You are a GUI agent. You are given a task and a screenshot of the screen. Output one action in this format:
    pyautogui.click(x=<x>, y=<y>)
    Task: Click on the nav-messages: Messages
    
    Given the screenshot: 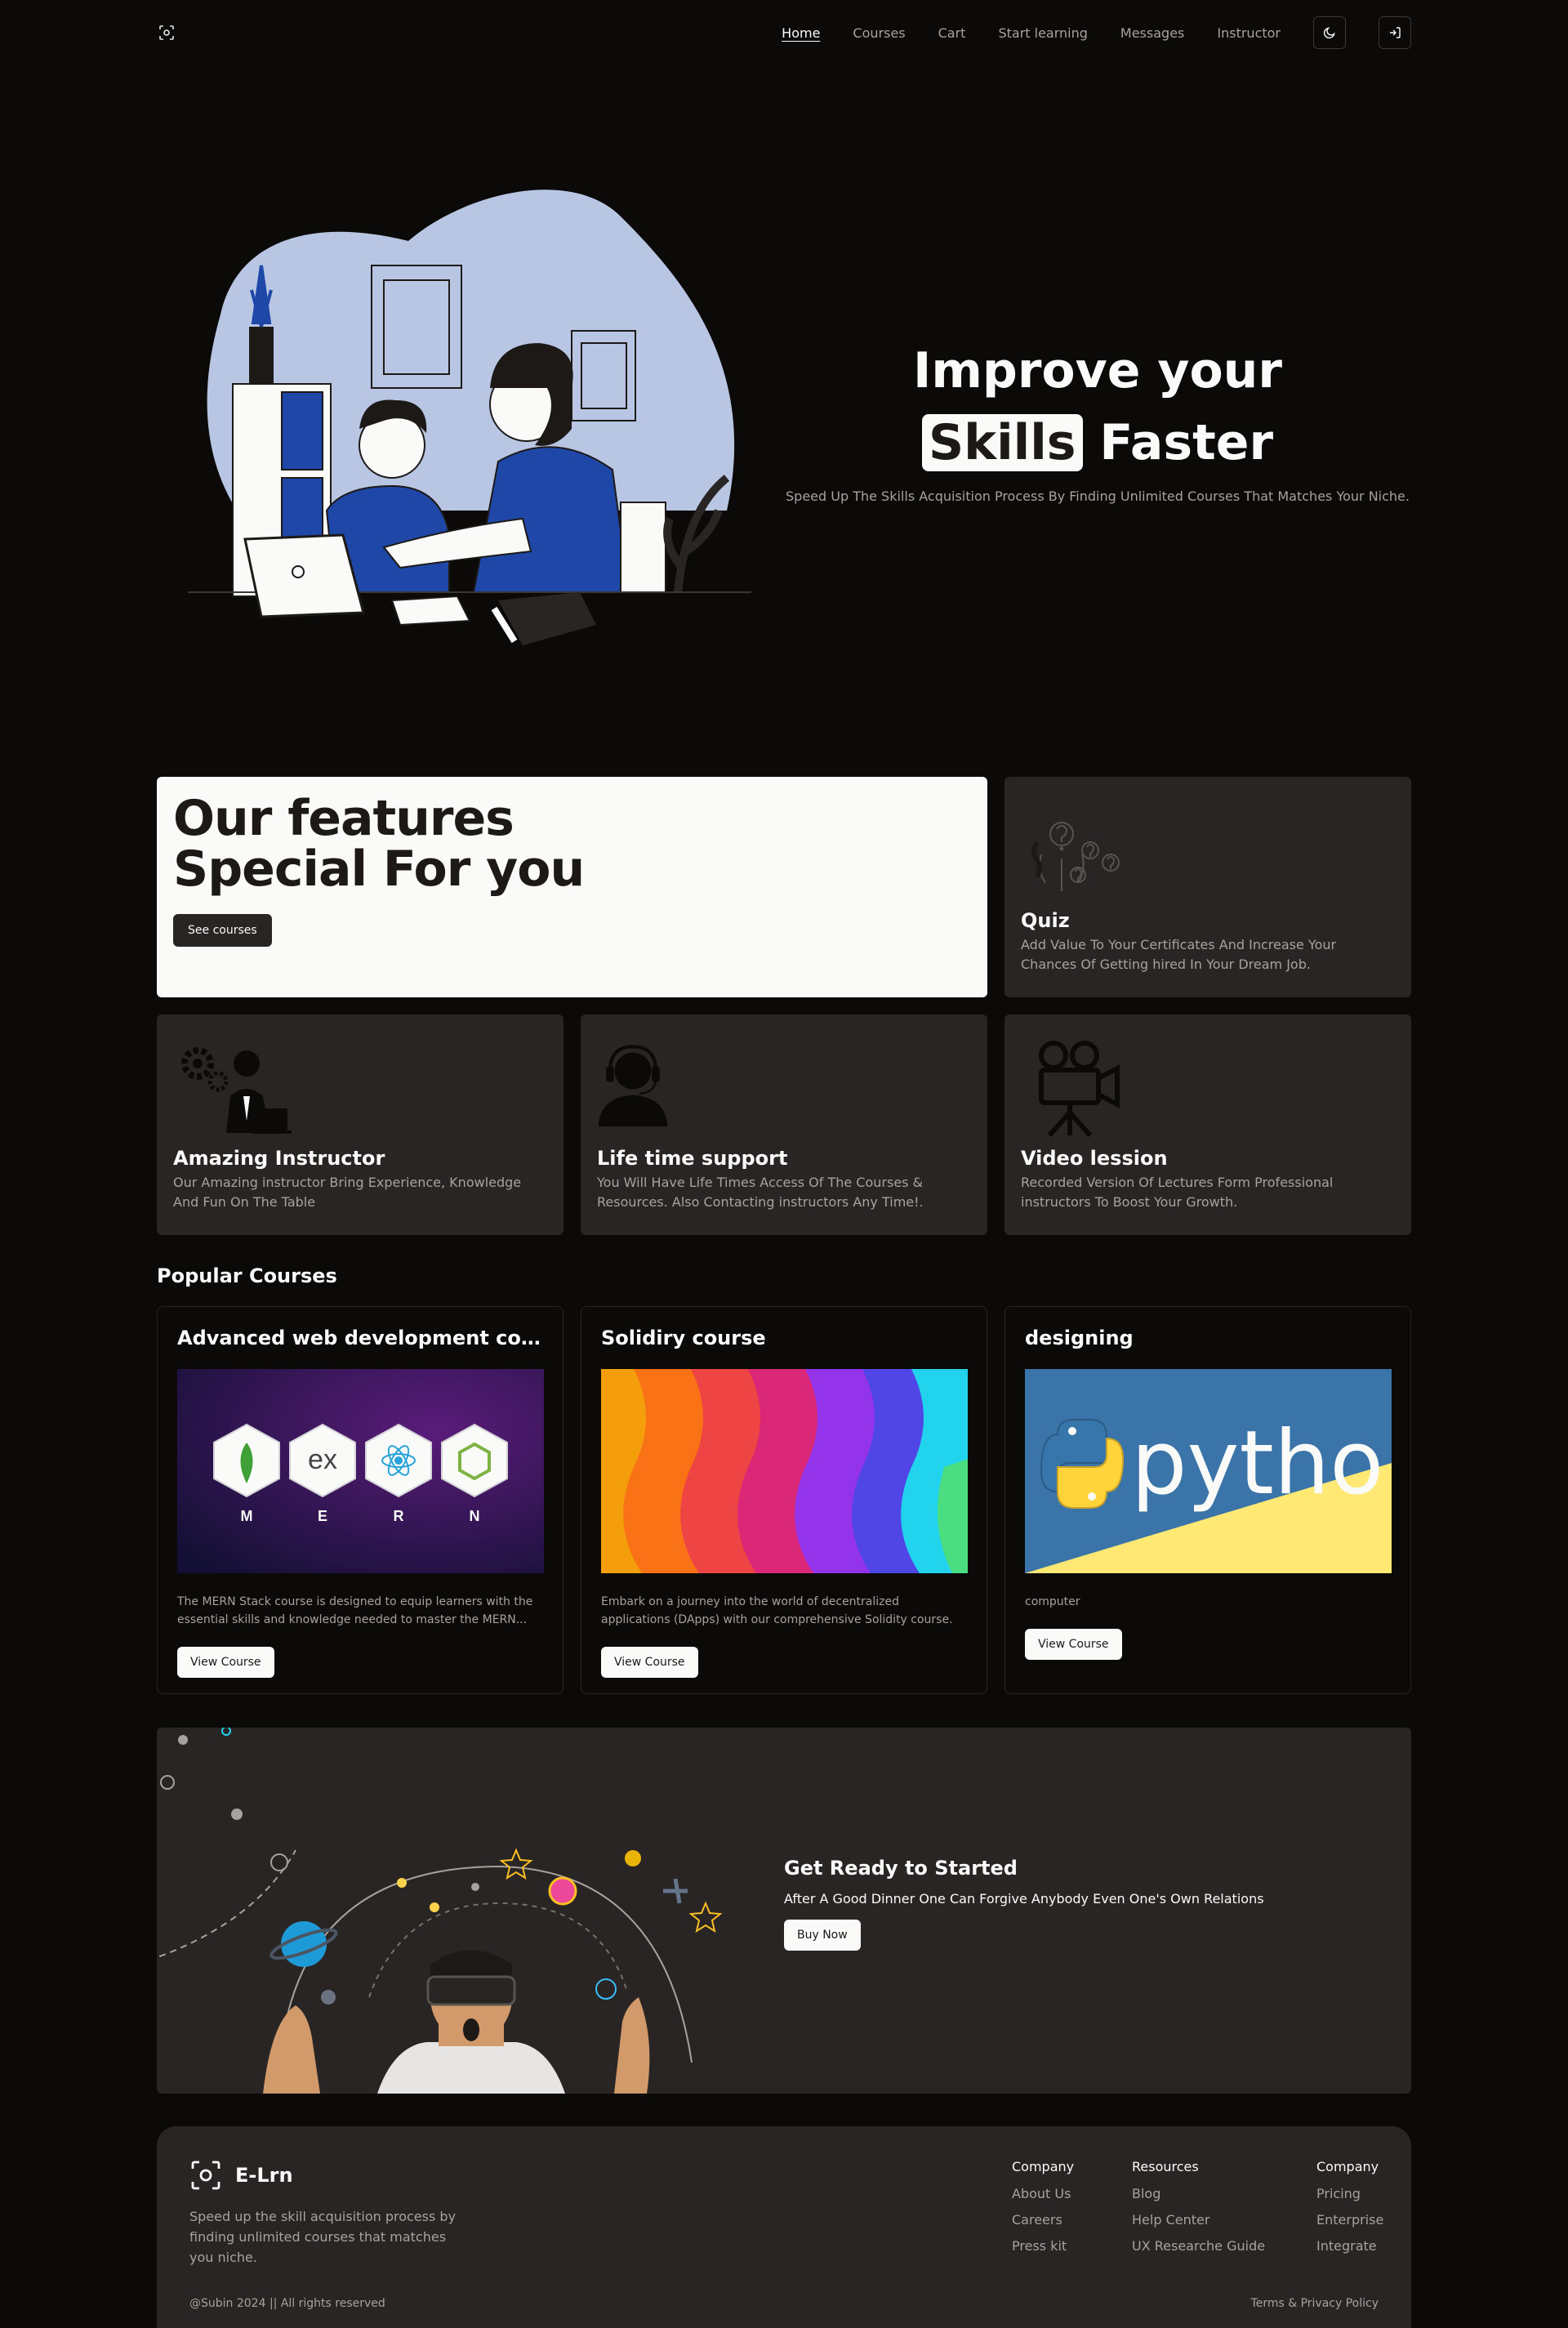 What is the action you would take?
    pyautogui.click(x=1152, y=33)
    